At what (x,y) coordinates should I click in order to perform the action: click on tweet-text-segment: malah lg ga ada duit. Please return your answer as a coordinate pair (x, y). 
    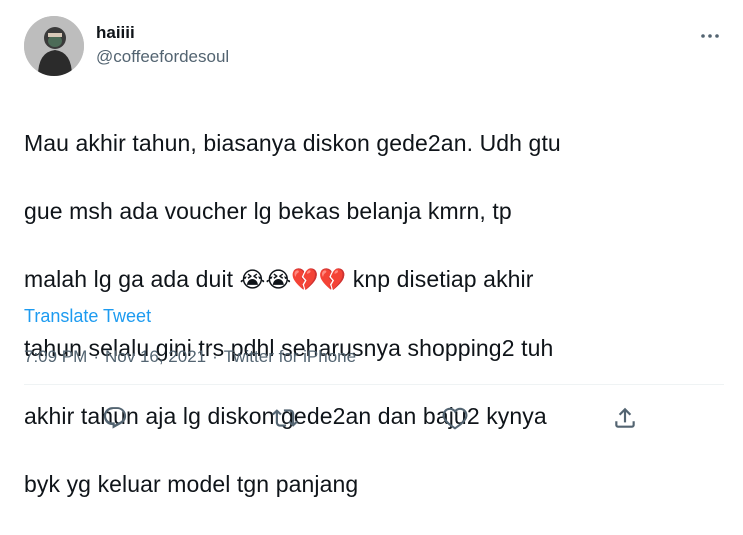
    Looking at the image, I should click on (132, 279).